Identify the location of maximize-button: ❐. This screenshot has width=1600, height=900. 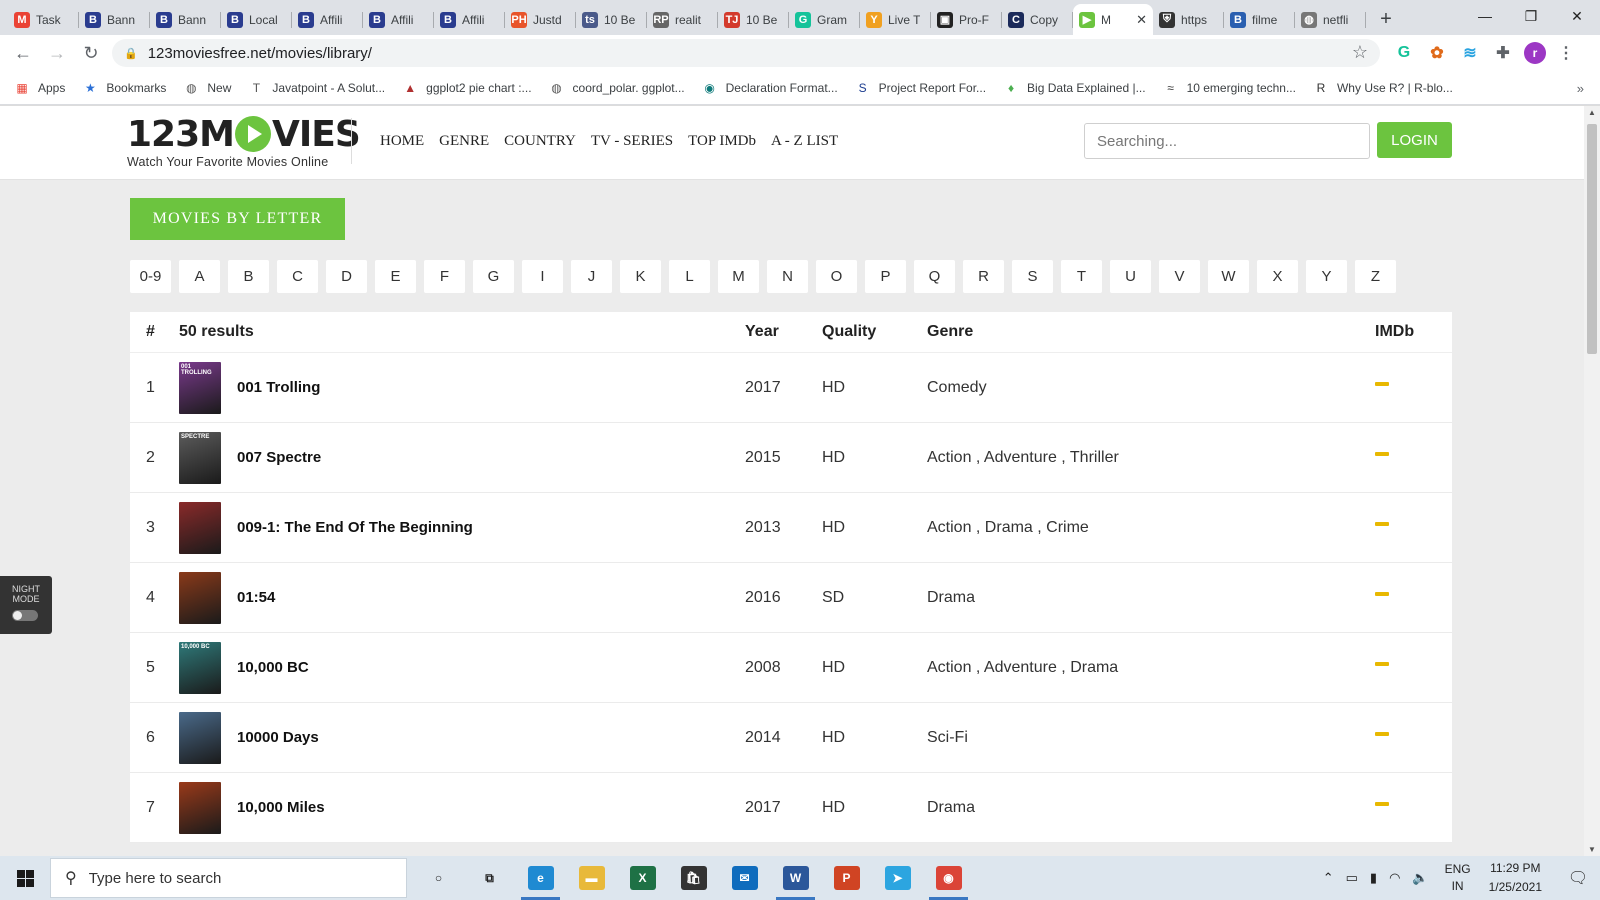
(1531, 16).